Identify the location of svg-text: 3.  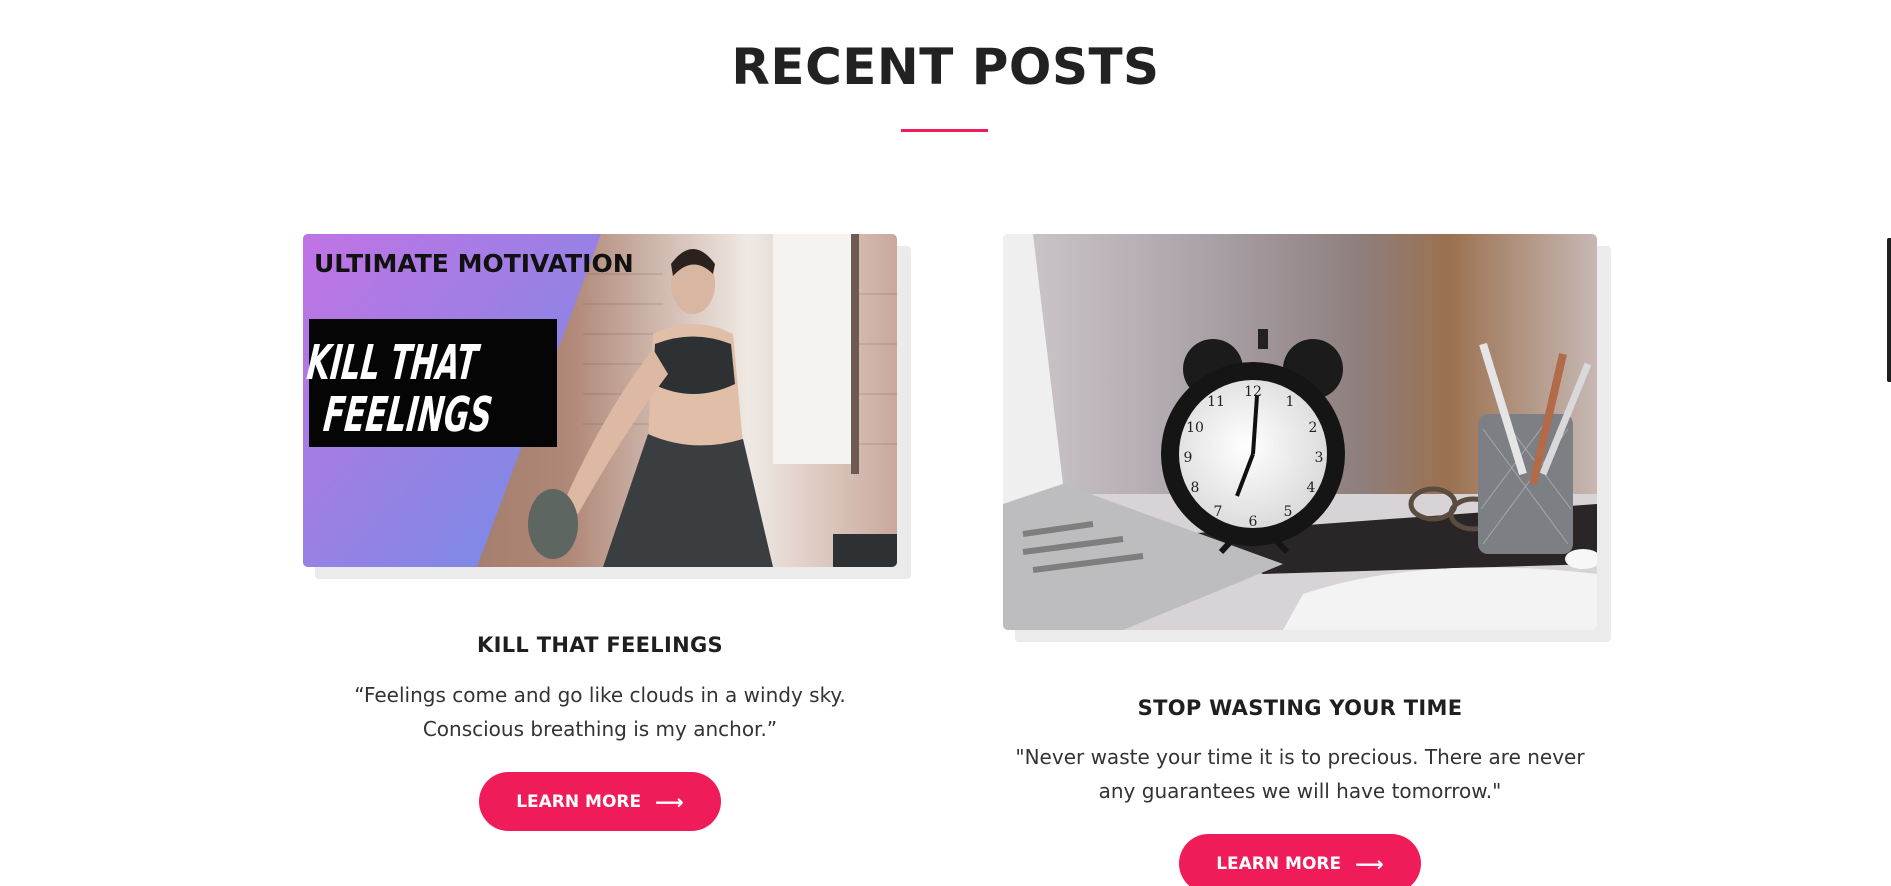
(1319, 458).